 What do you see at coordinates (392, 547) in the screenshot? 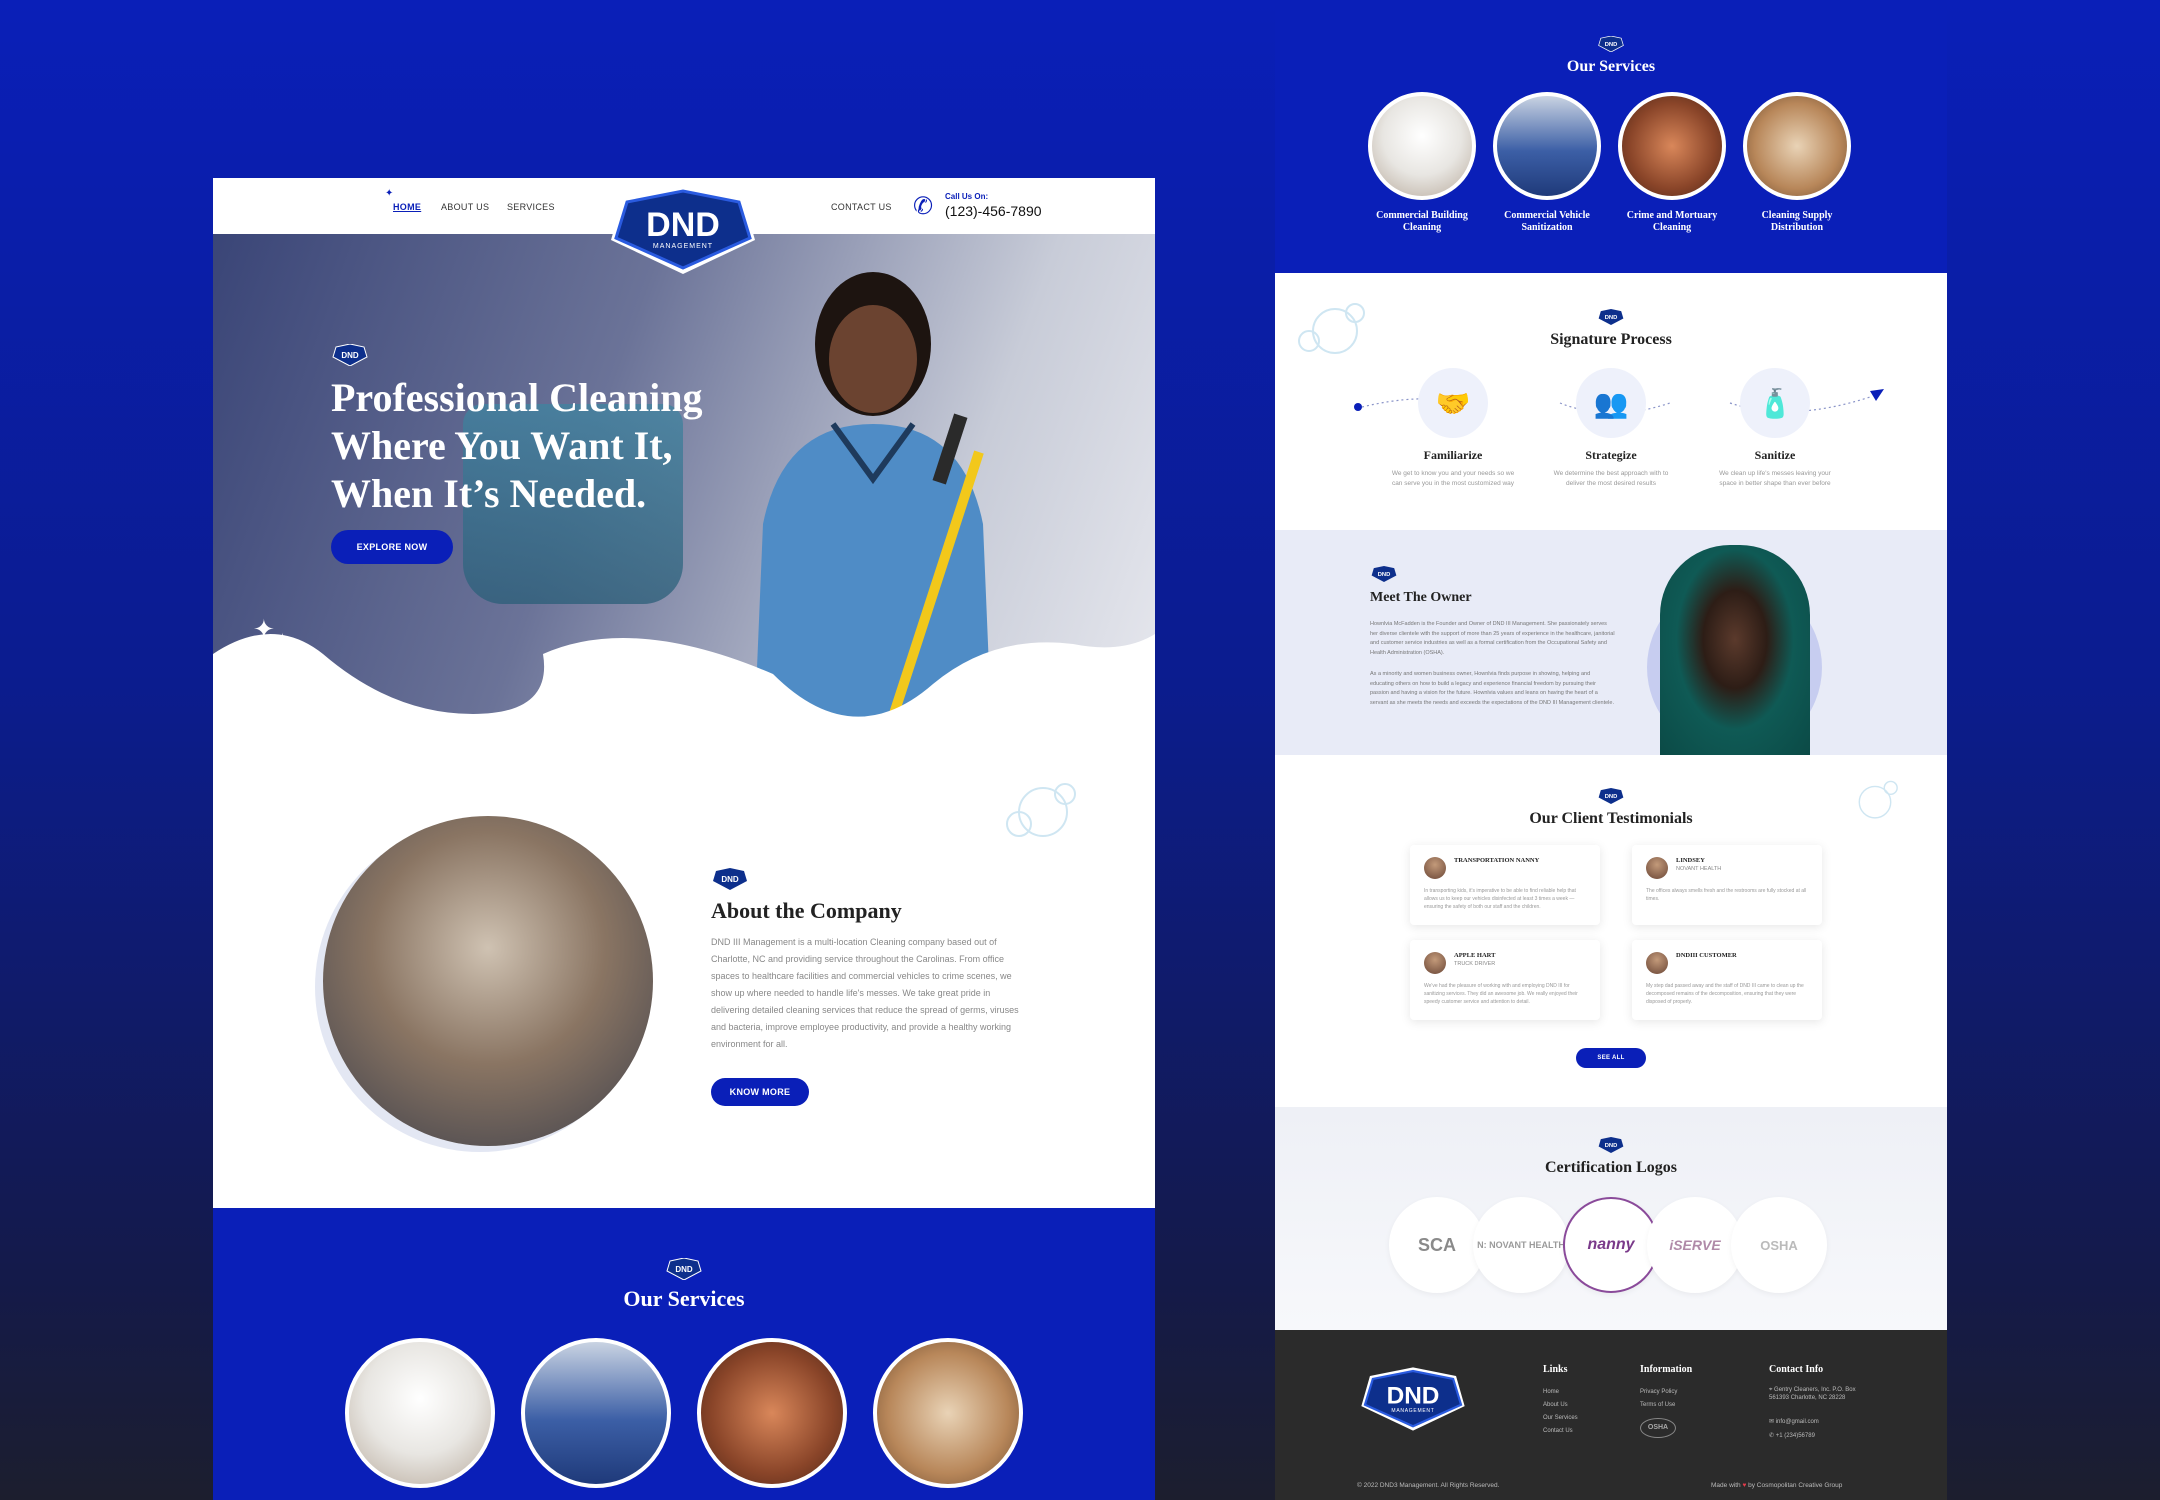
I see `explore-now-button: EXPLORE NOW` at bounding box center [392, 547].